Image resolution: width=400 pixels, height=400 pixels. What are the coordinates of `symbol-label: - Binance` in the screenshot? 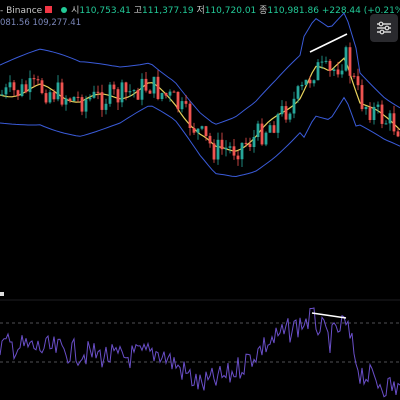 It's located at (21, 11).